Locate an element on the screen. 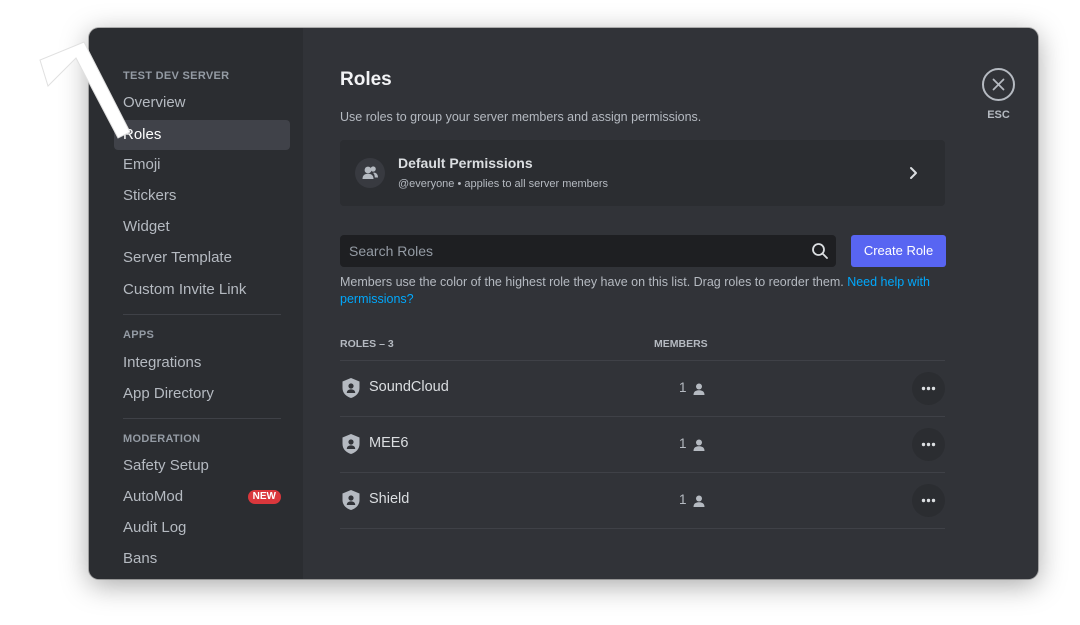 The height and width of the screenshot is (625, 1080). sidebar-item-custom-invite-link: Custom Invite Link is located at coordinates (202, 290).